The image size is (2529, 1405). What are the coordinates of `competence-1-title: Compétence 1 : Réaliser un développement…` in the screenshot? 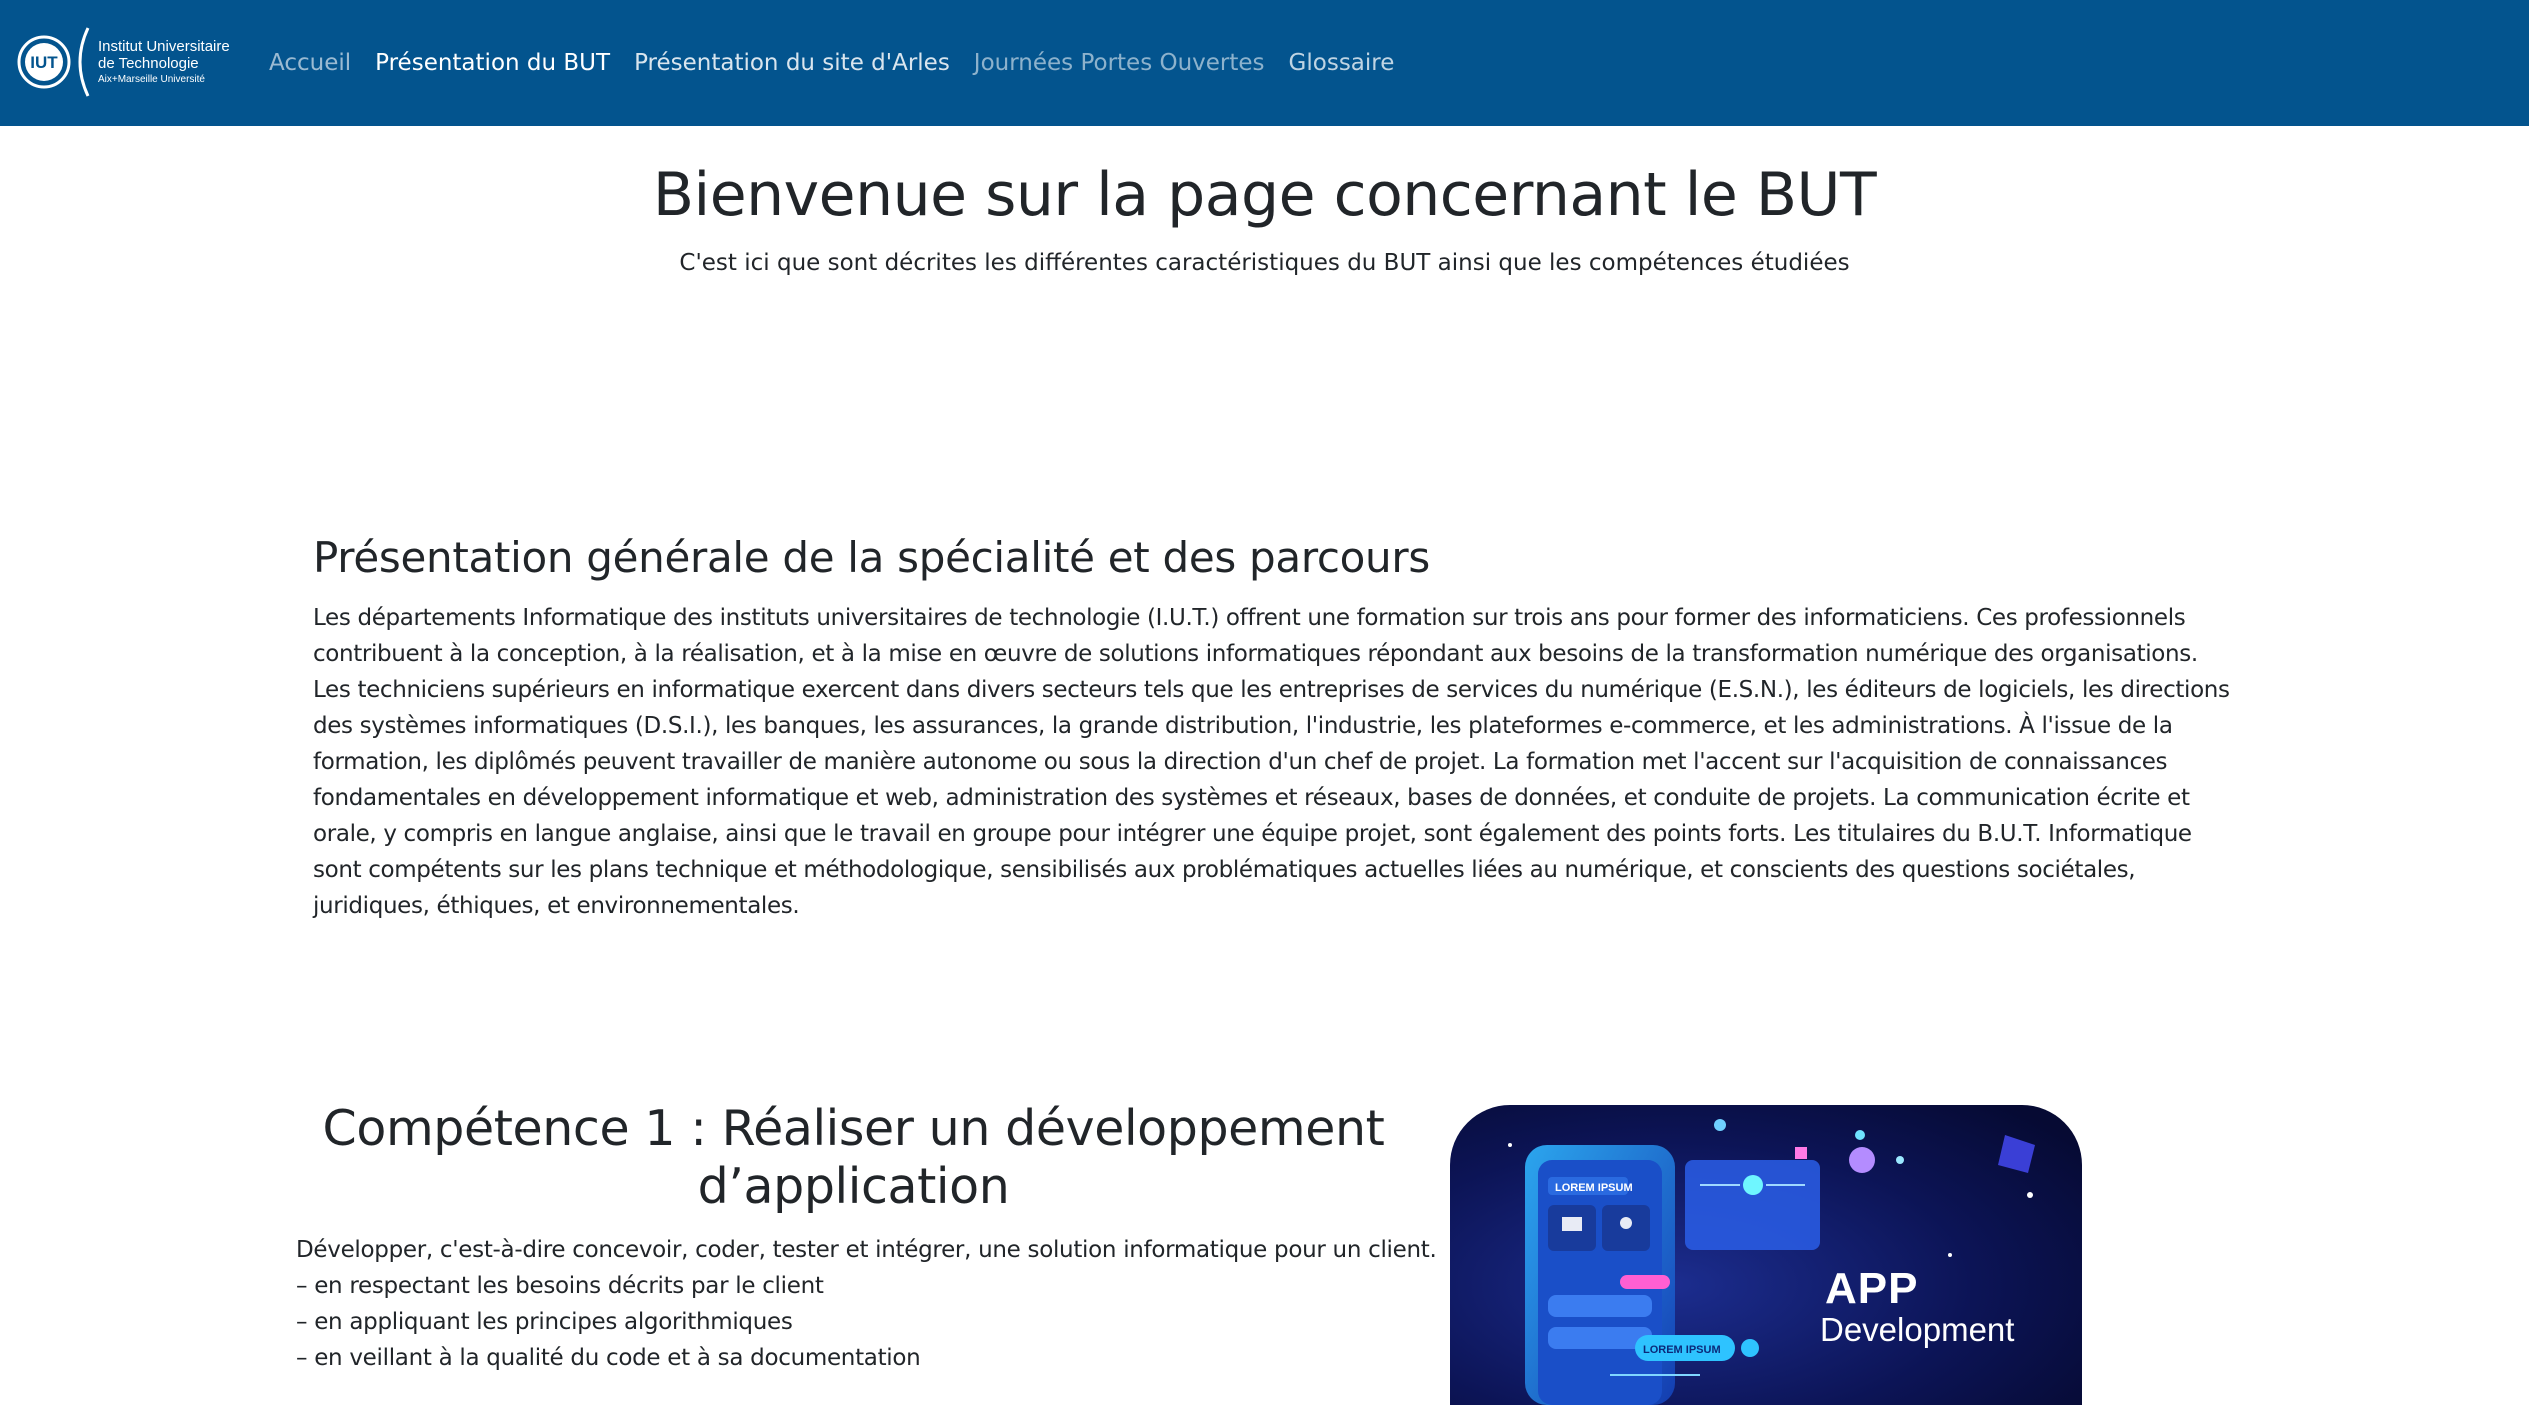 It's located at (853, 1157).